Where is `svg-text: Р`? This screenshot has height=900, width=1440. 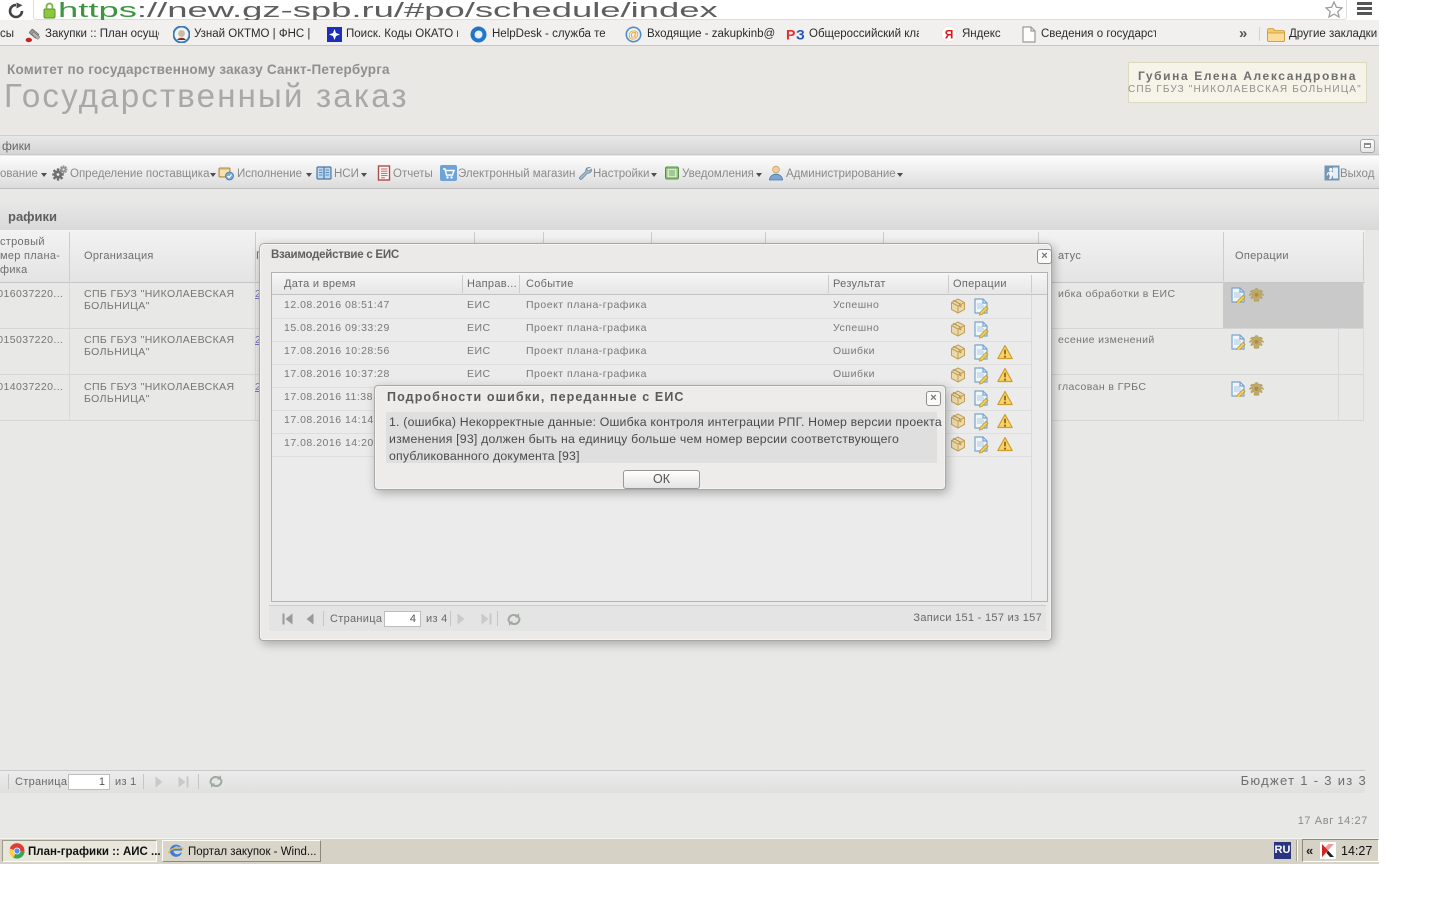
svg-text: Р is located at coordinates (790, 34).